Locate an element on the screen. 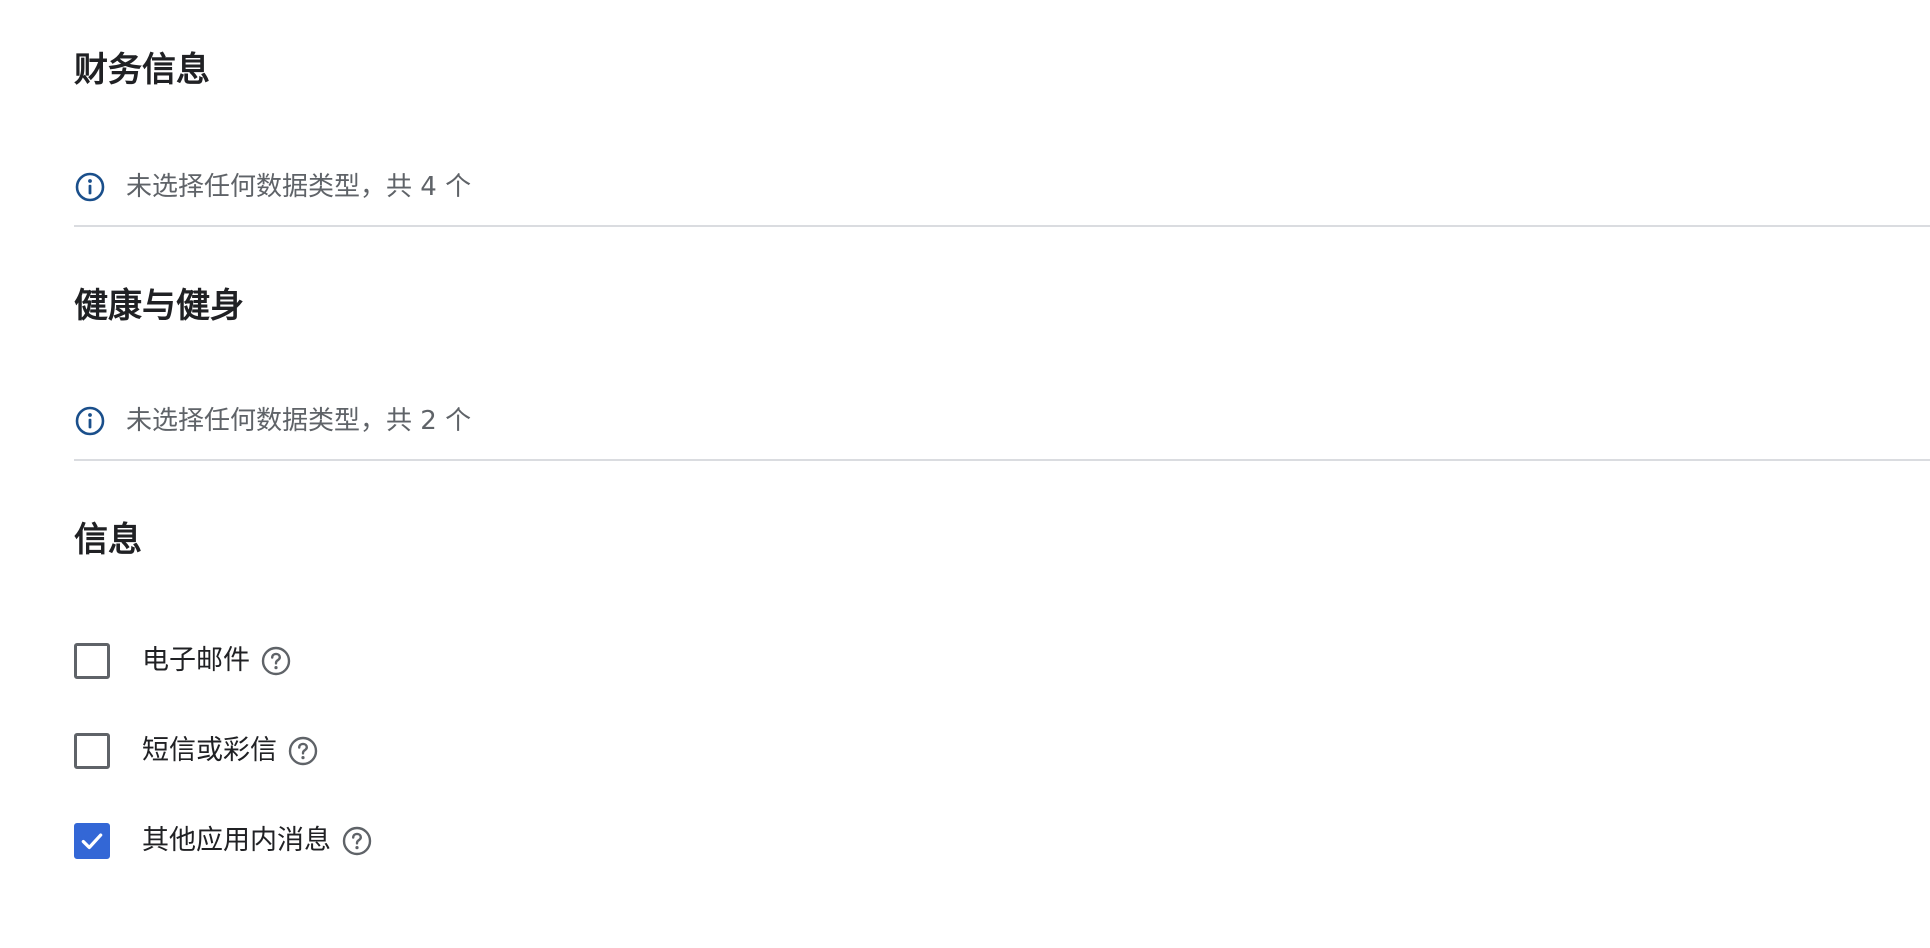 The width and height of the screenshot is (1930, 948). other-in-app-messages-checkbox is located at coordinates (92, 841).